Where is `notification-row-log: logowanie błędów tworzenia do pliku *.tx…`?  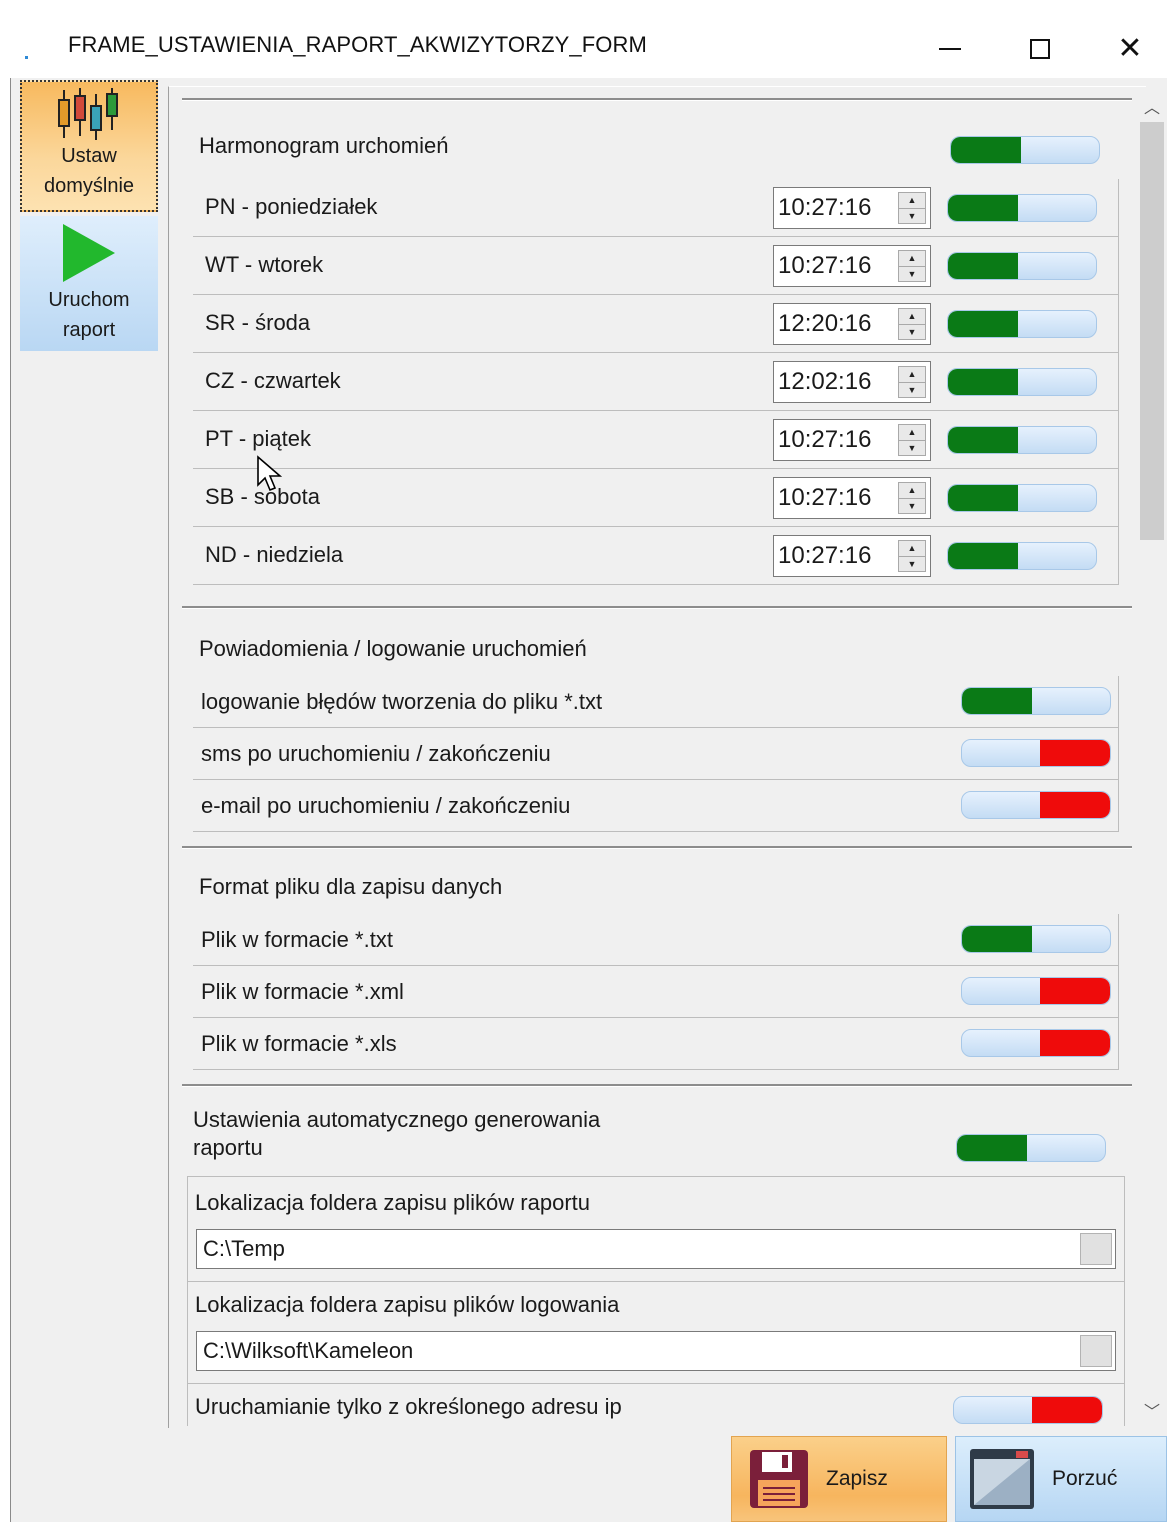 notification-row-log: logowanie błędów tworzenia do pliku *.tx… is located at coordinates (656, 702).